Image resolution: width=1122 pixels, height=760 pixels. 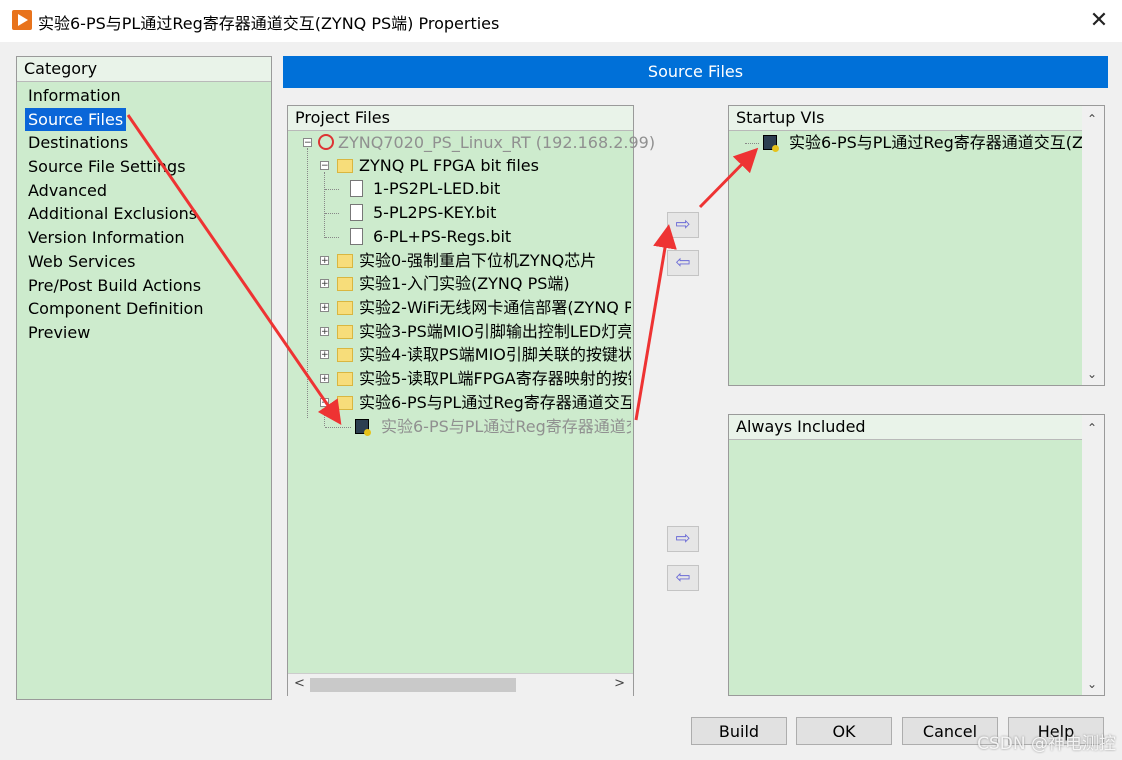 I want to click on vi-label: 实验6-PS与PL通过Reg寄存器通道交, so click(x=506, y=426).